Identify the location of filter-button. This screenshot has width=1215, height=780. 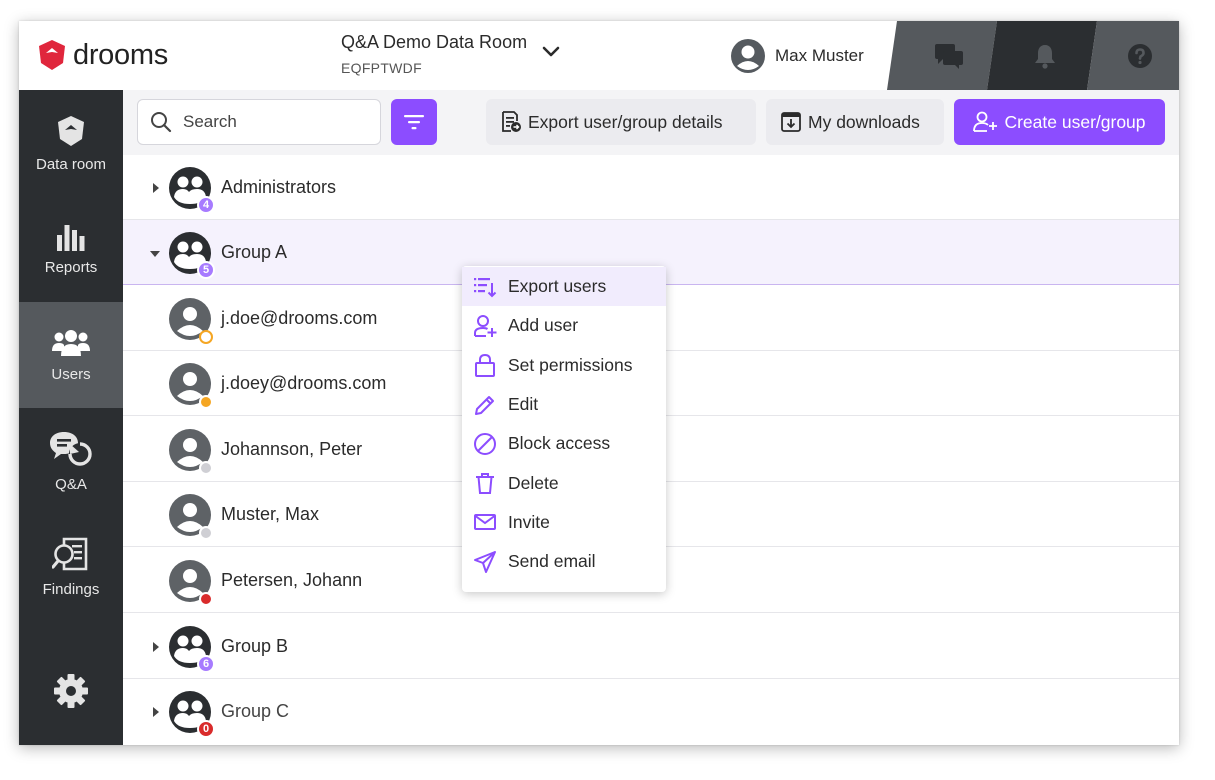
(414, 122).